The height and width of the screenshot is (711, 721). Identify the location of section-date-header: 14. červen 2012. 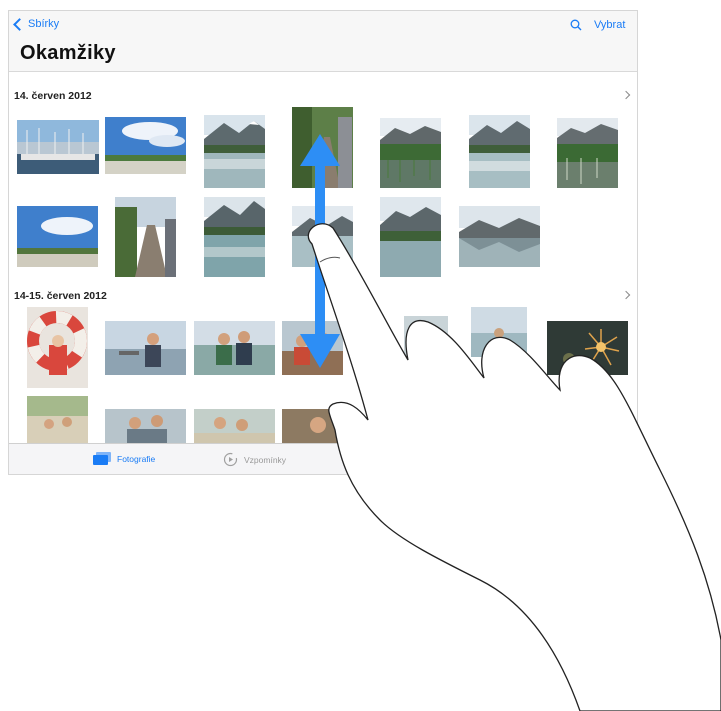
(53, 96).